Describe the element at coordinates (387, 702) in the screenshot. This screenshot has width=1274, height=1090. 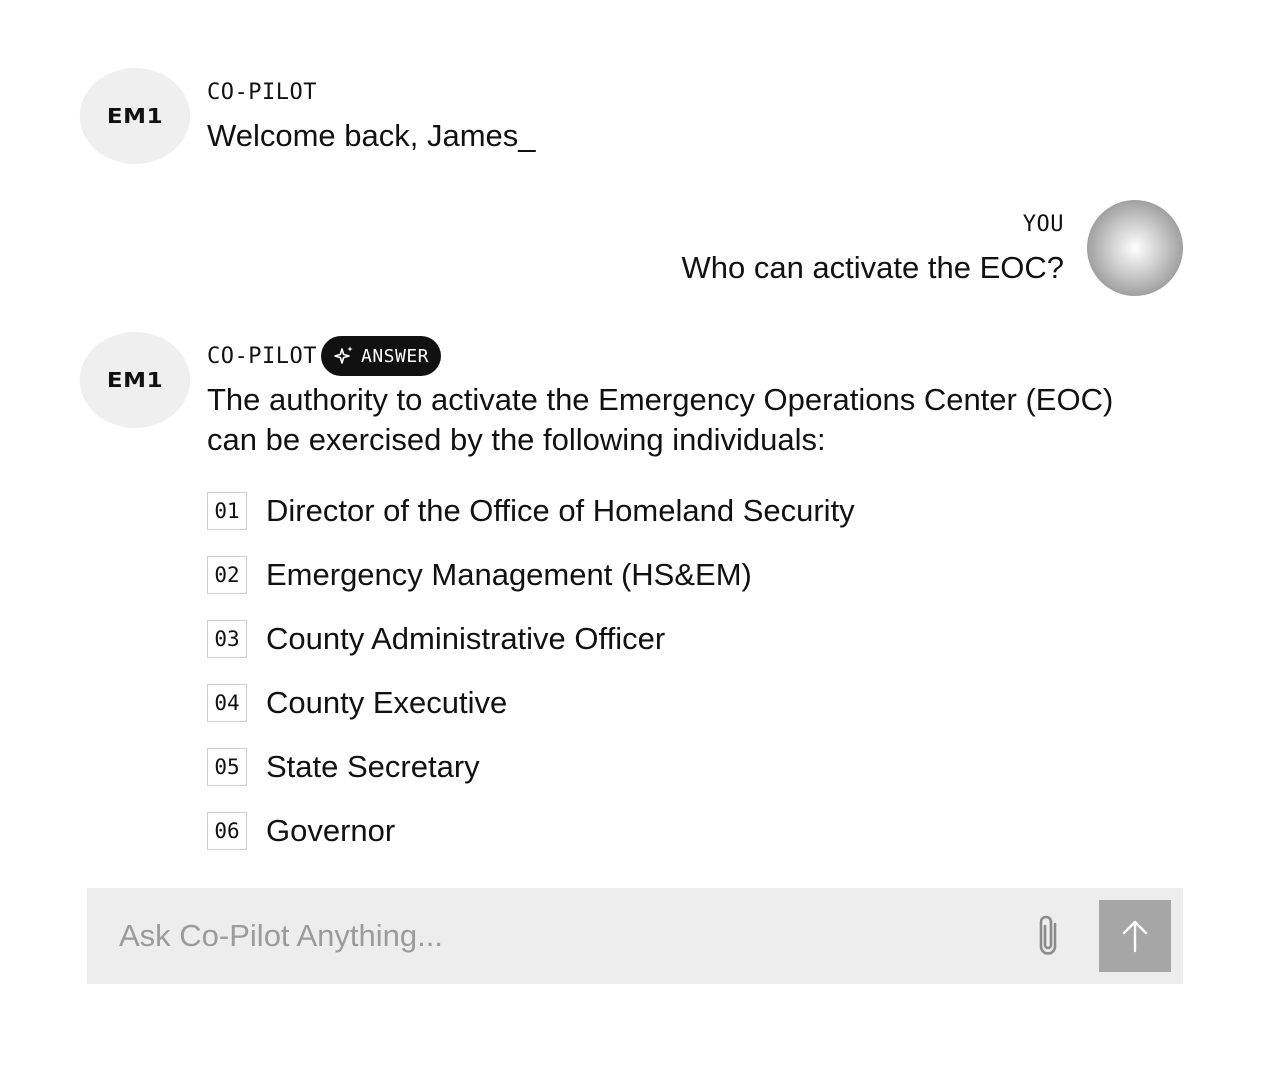
I see `list-item-text: County Executive` at that location.